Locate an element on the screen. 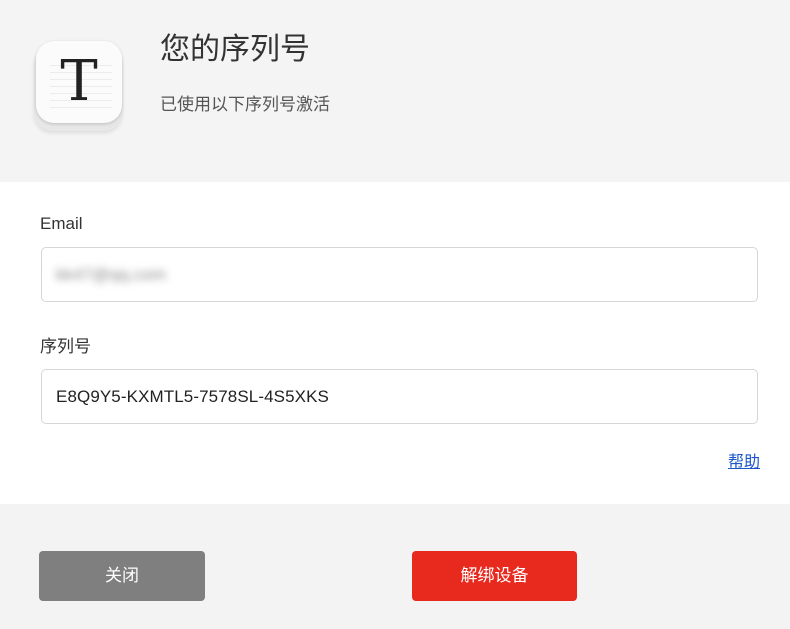 Image resolution: width=790 pixels, height=629 pixels. app-icon-tile: T is located at coordinates (79, 82).